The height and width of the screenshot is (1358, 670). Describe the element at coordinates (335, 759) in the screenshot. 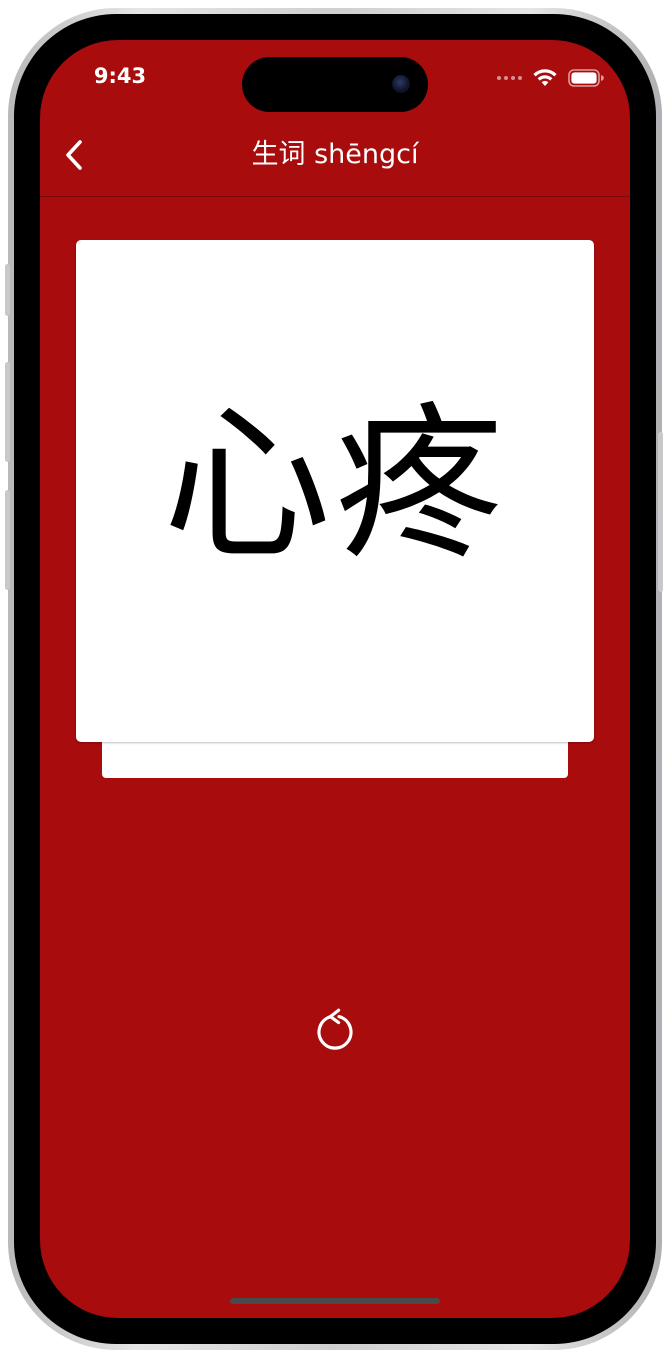

I see `next-card-stack` at that location.